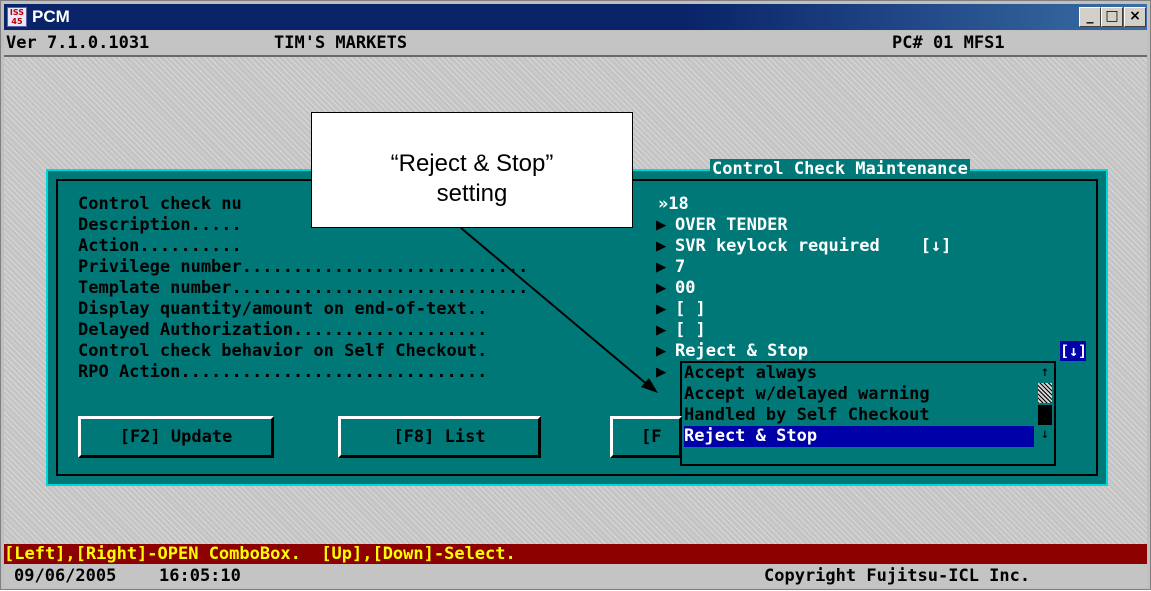  Describe the element at coordinates (646, 437) in the screenshot. I see `function-button-partial: [F` at that location.